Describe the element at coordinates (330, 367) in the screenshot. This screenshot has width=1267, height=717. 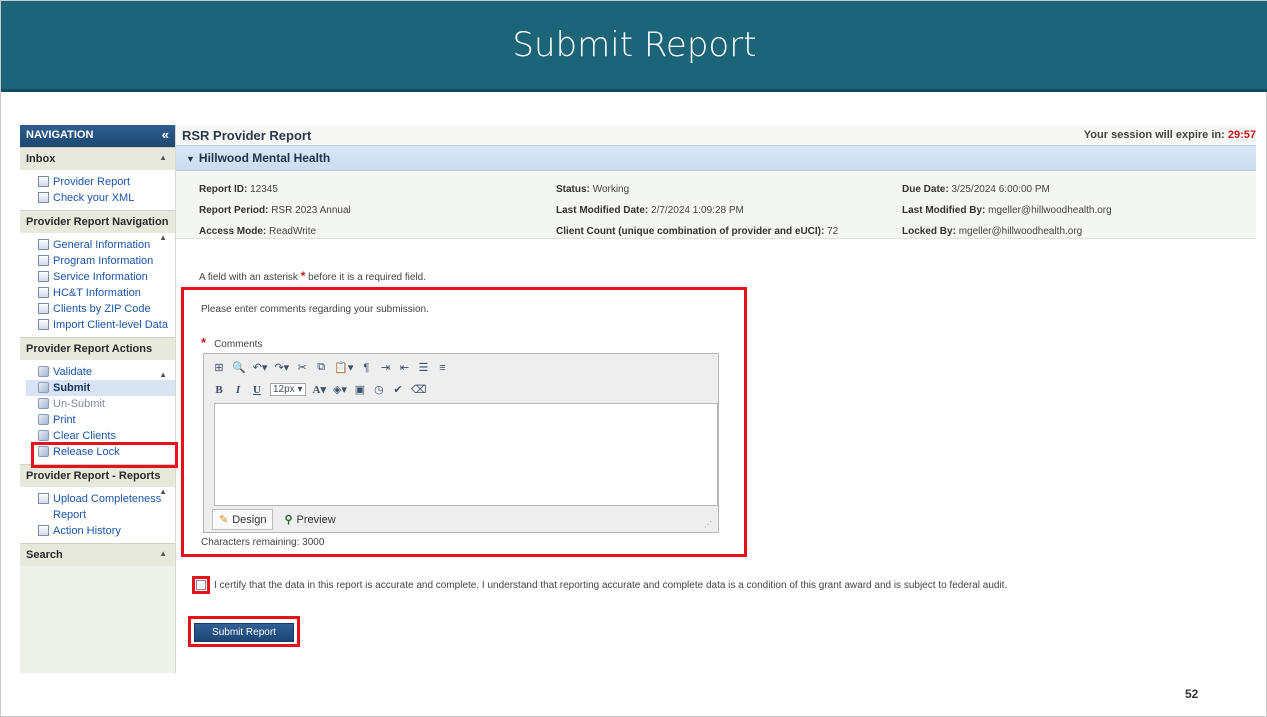
I see `editor-toolbar-row-1: ⊞ 🔍 ↶▾ ↷▾ ✂ ⧉ 📋▾ ¶ ⇥ ⇤ ☰ ≡` at that location.